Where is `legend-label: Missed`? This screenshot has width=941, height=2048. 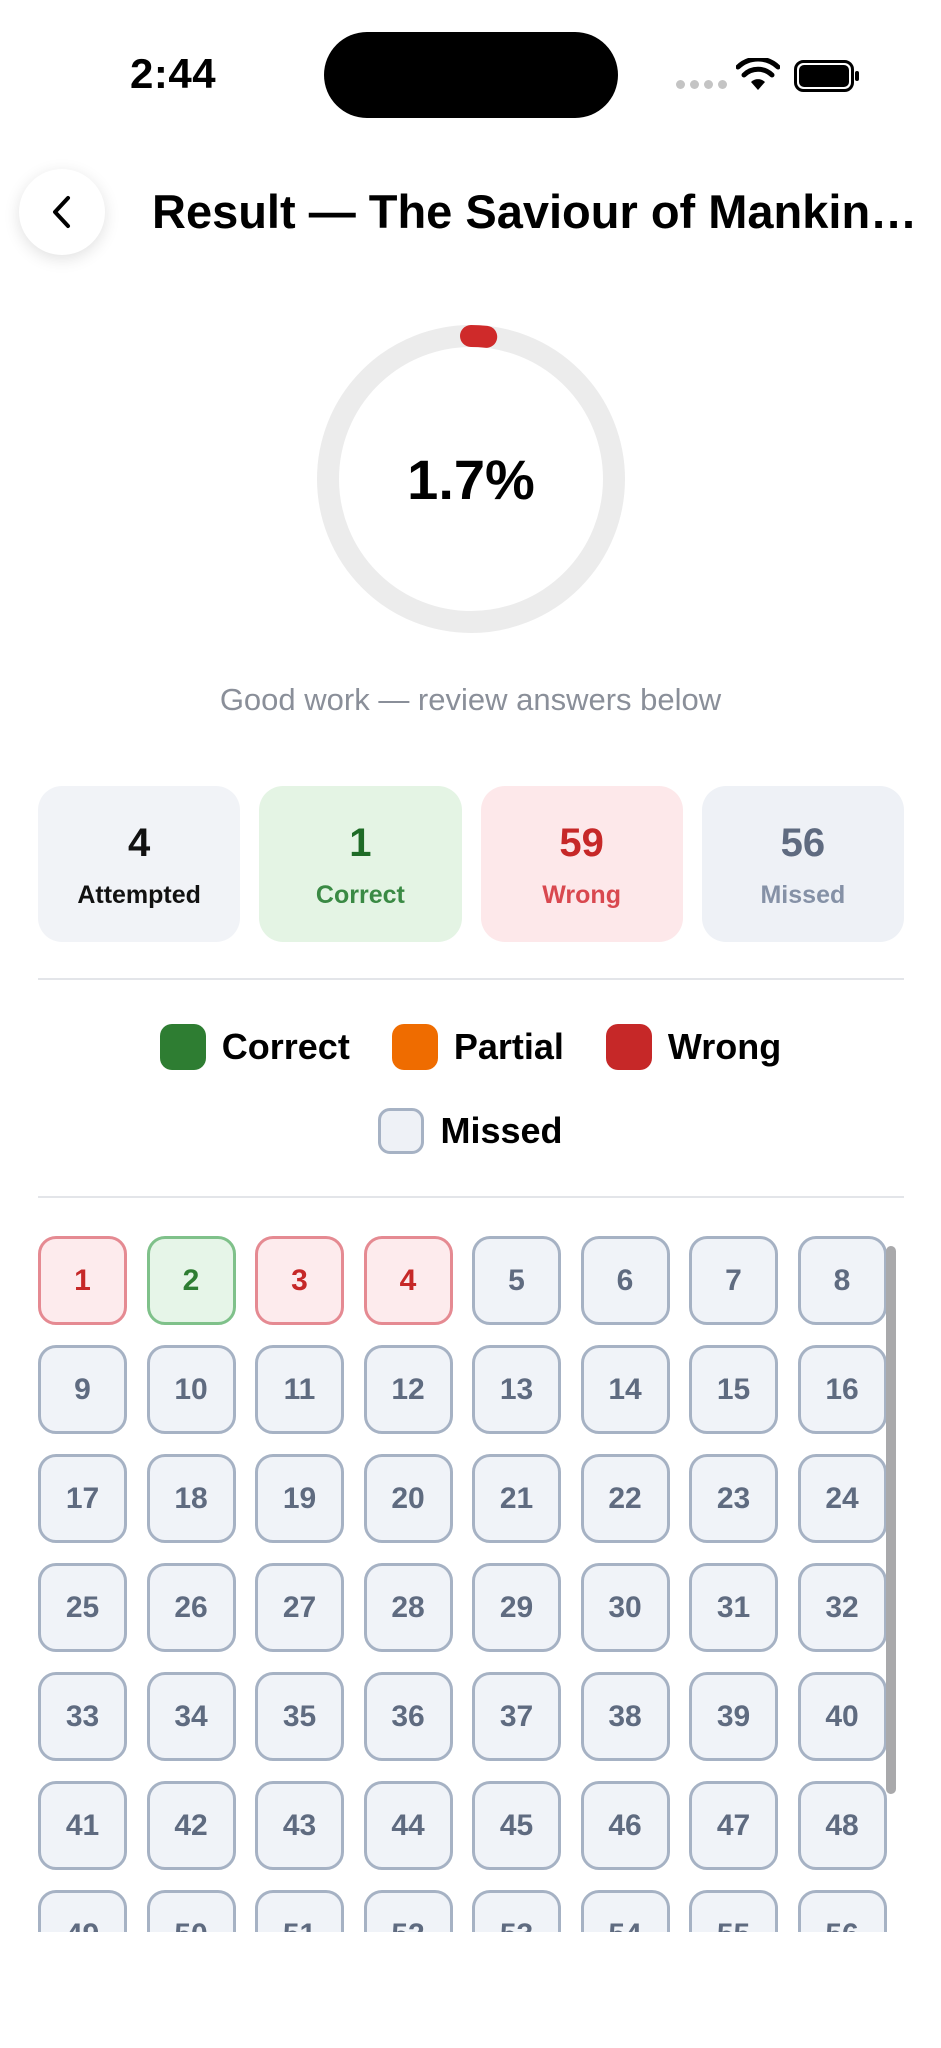
legend-label: Missed is located at coordinates (501, 1130).